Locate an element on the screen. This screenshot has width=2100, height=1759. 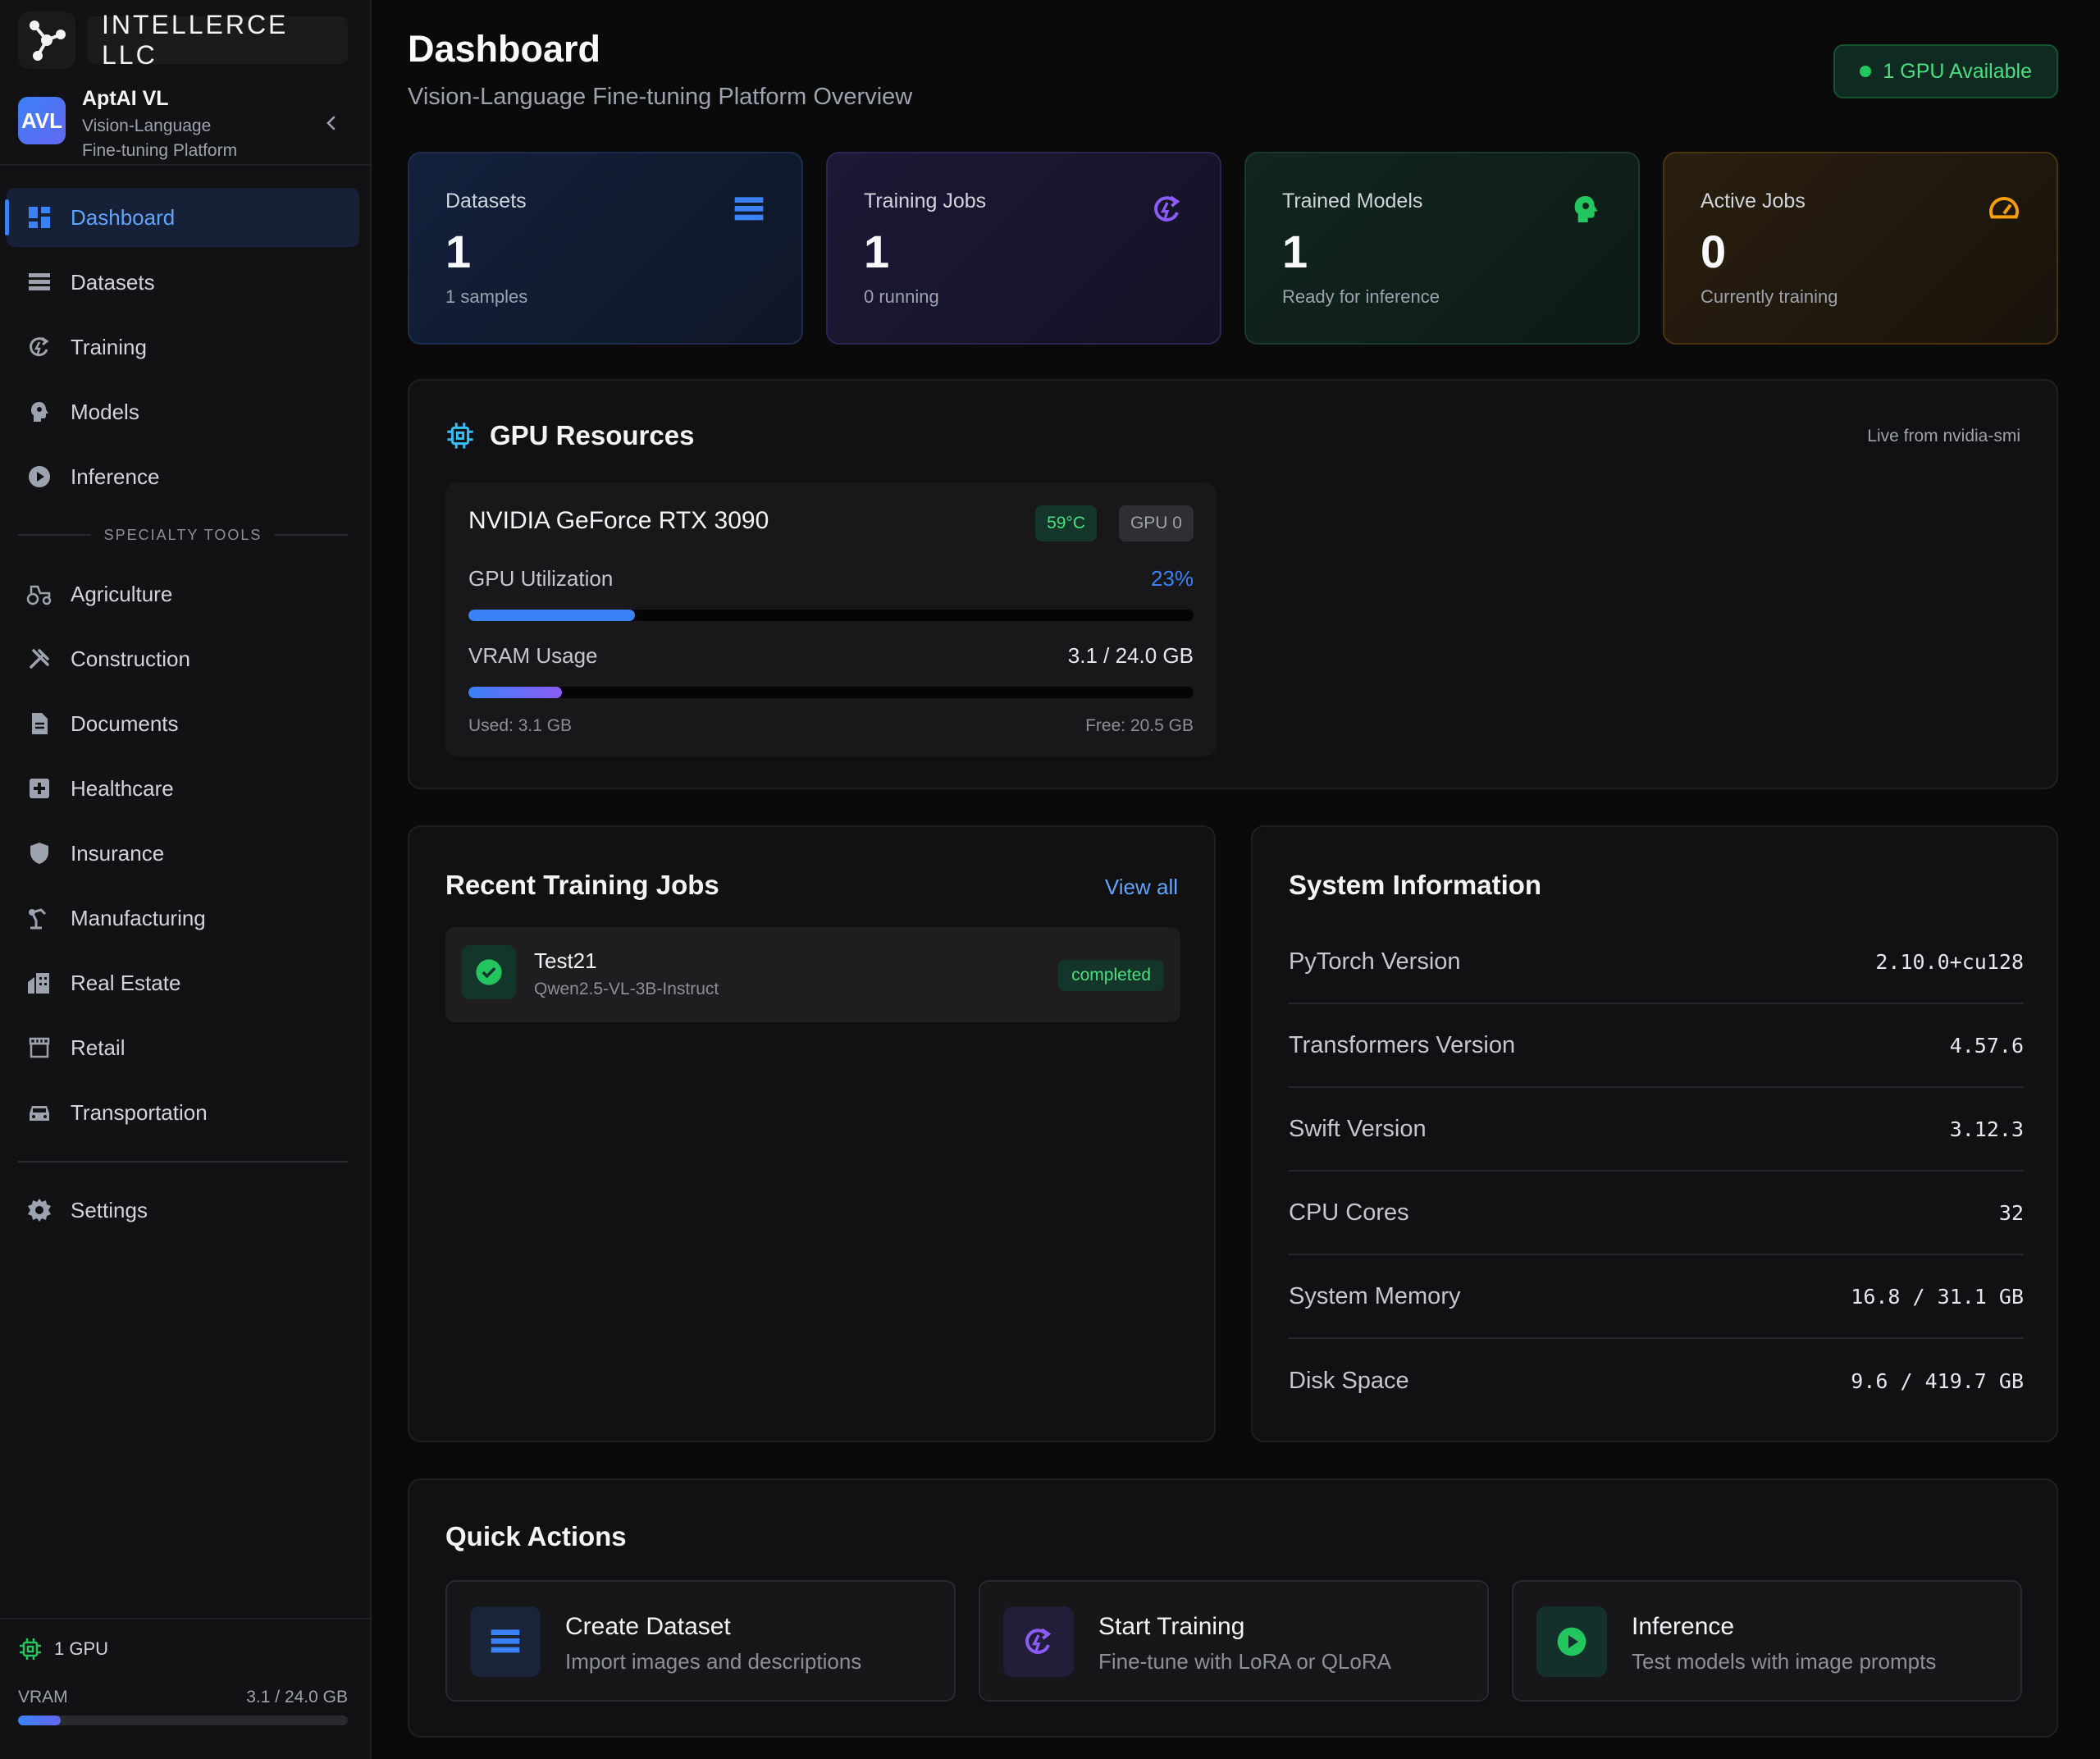
gauge-icon is located at coordinates (2004, 208).